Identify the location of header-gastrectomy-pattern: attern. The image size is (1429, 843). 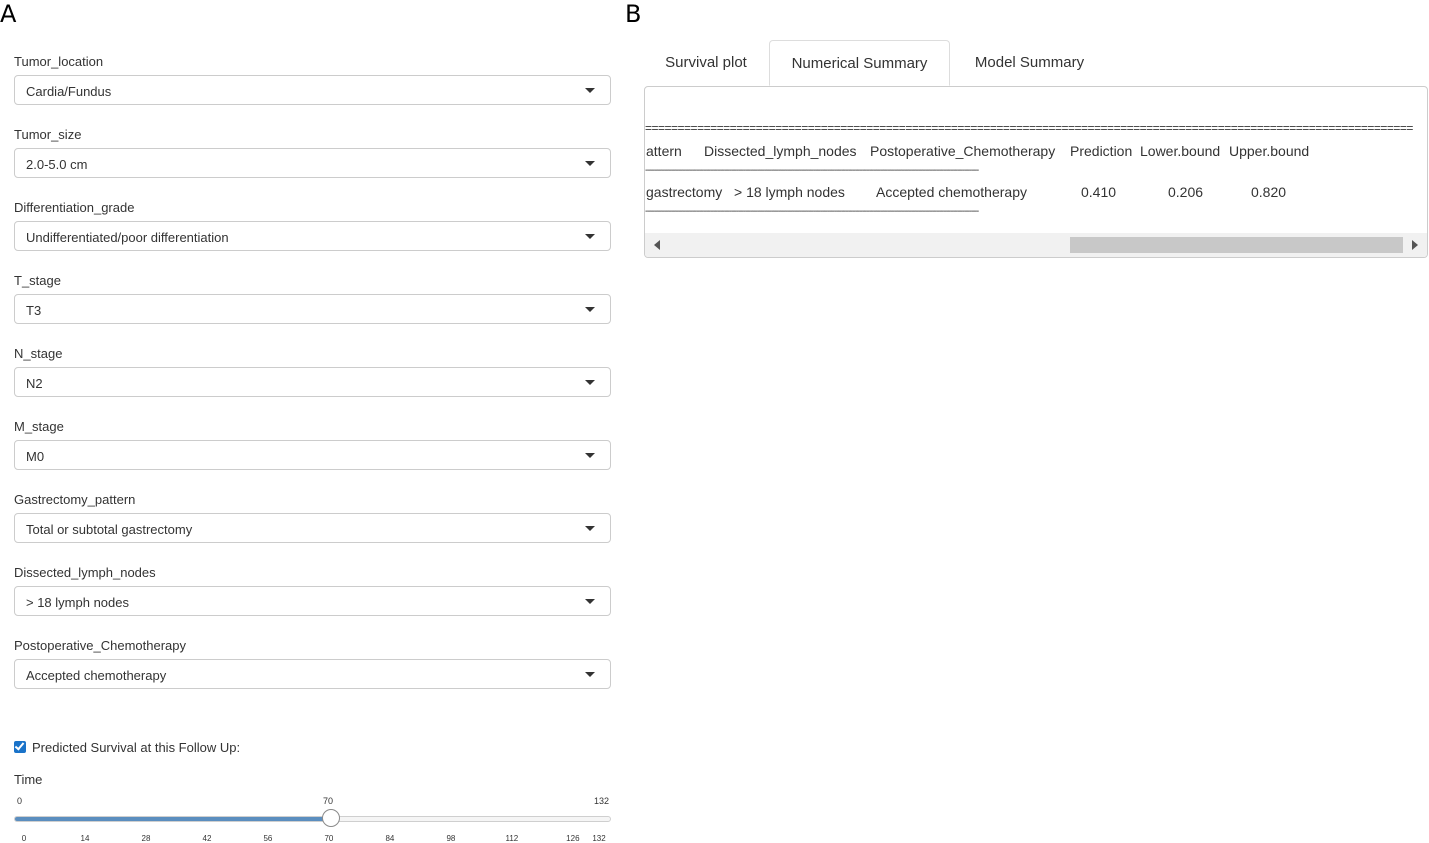
(664, 151).